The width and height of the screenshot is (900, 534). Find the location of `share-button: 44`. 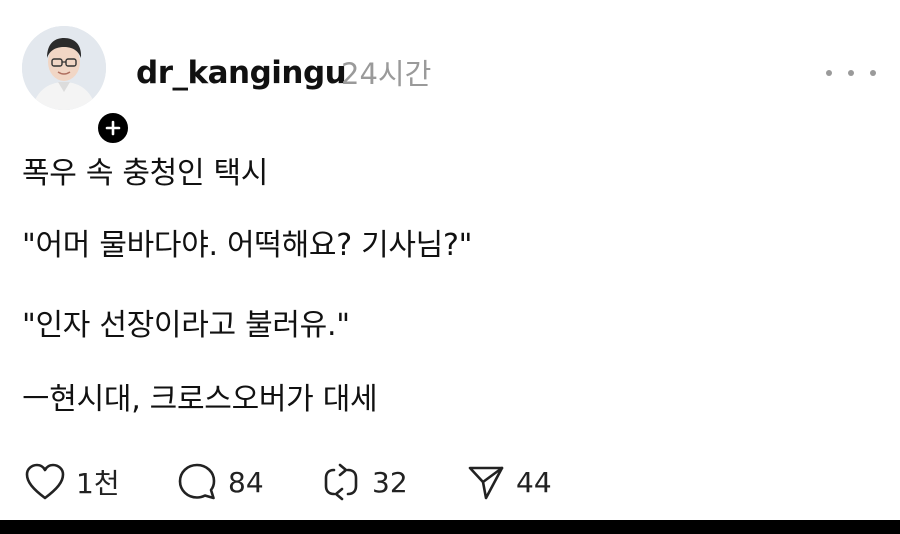

share-button: 44 is located at coordinates (509, 482).